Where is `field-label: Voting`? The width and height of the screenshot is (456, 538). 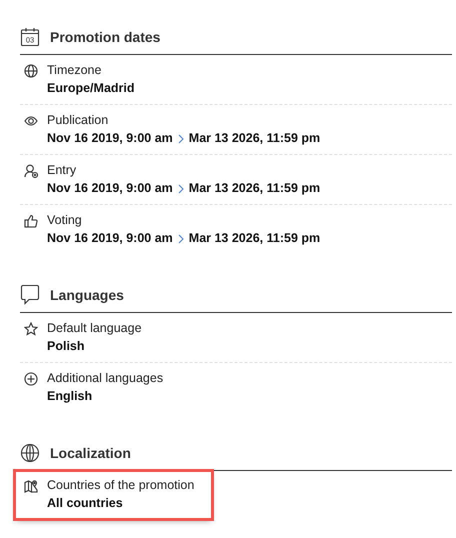
field-label: Voting is located at coordinates (65, 220).